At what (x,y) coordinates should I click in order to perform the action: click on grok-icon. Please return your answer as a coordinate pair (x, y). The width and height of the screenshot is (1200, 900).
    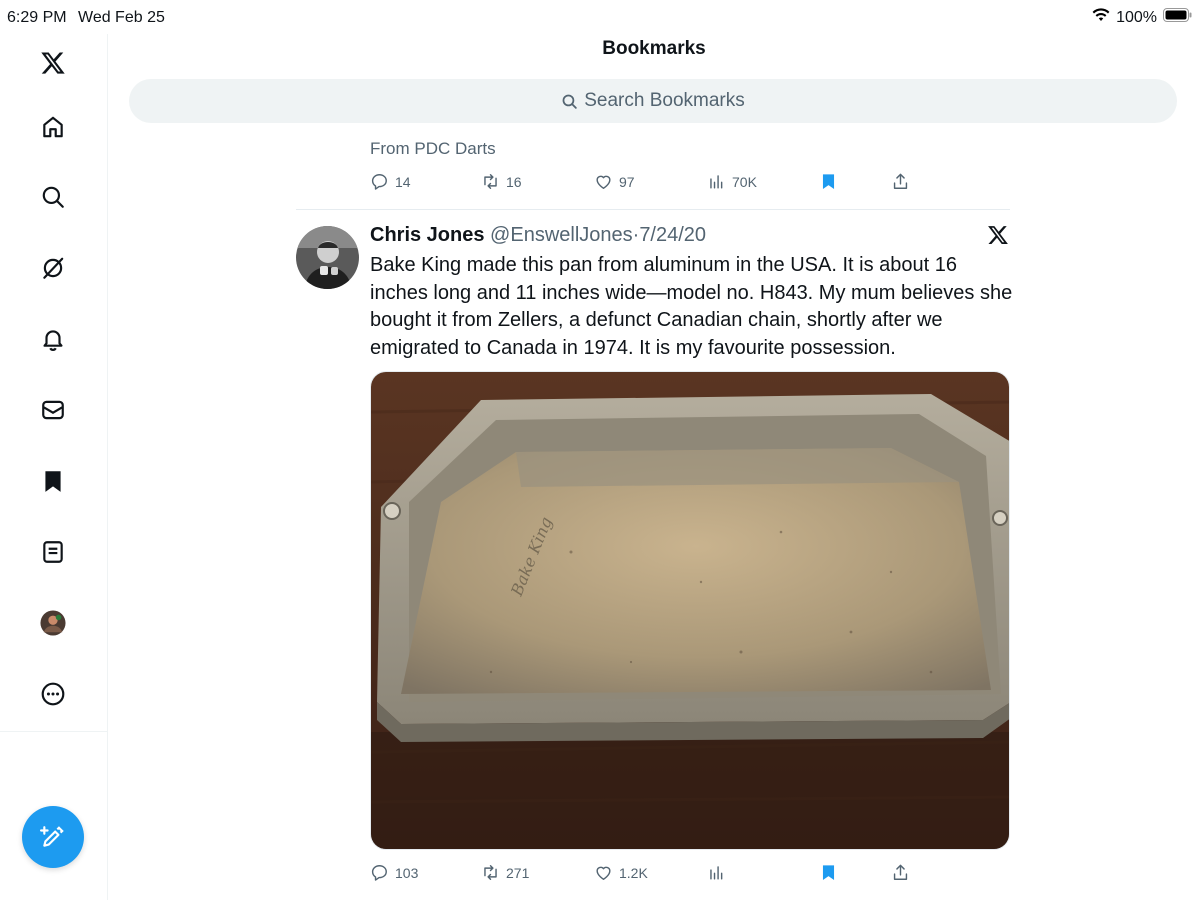
    Looking at the image, I should click on (53, 268).